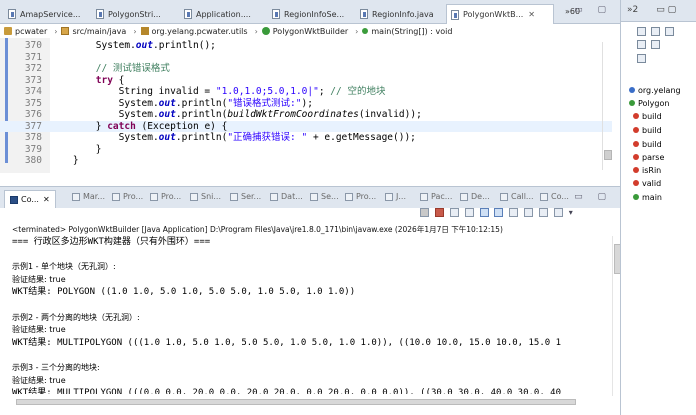  I want to click on outline-item: org.yelang, so click(655, 90).